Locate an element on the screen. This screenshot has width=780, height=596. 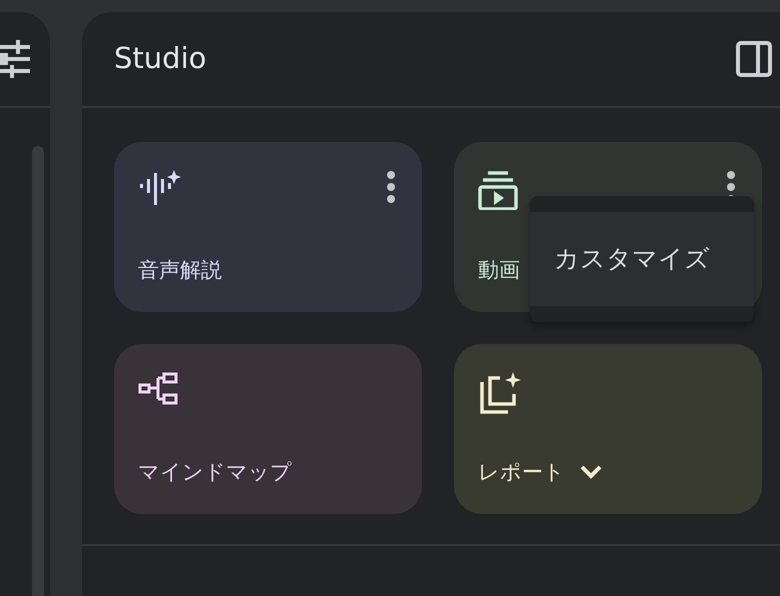
card-label: マインドマップ is located at coordinates (215, 472).